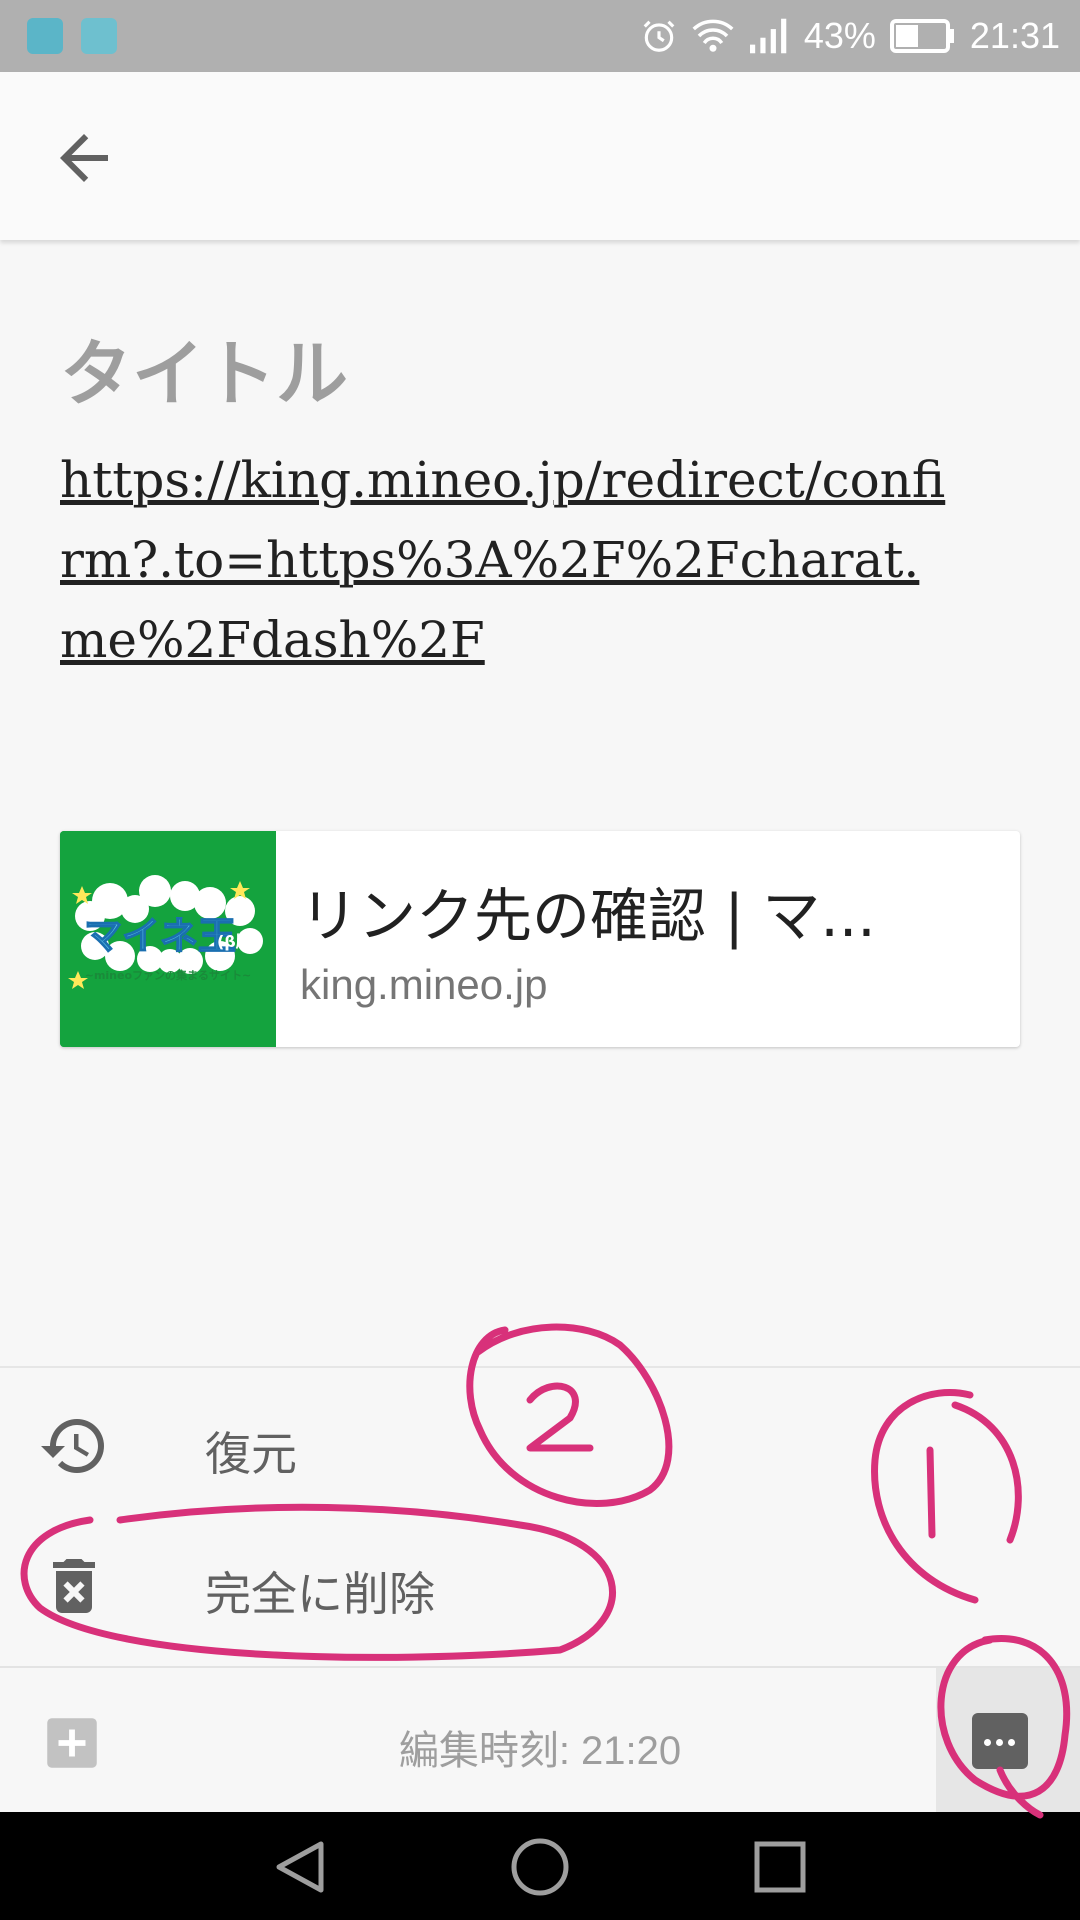 Image resolution: width=1080 pixels, height=1920 pixels. I want to click on app-bar, so click(540, 156).